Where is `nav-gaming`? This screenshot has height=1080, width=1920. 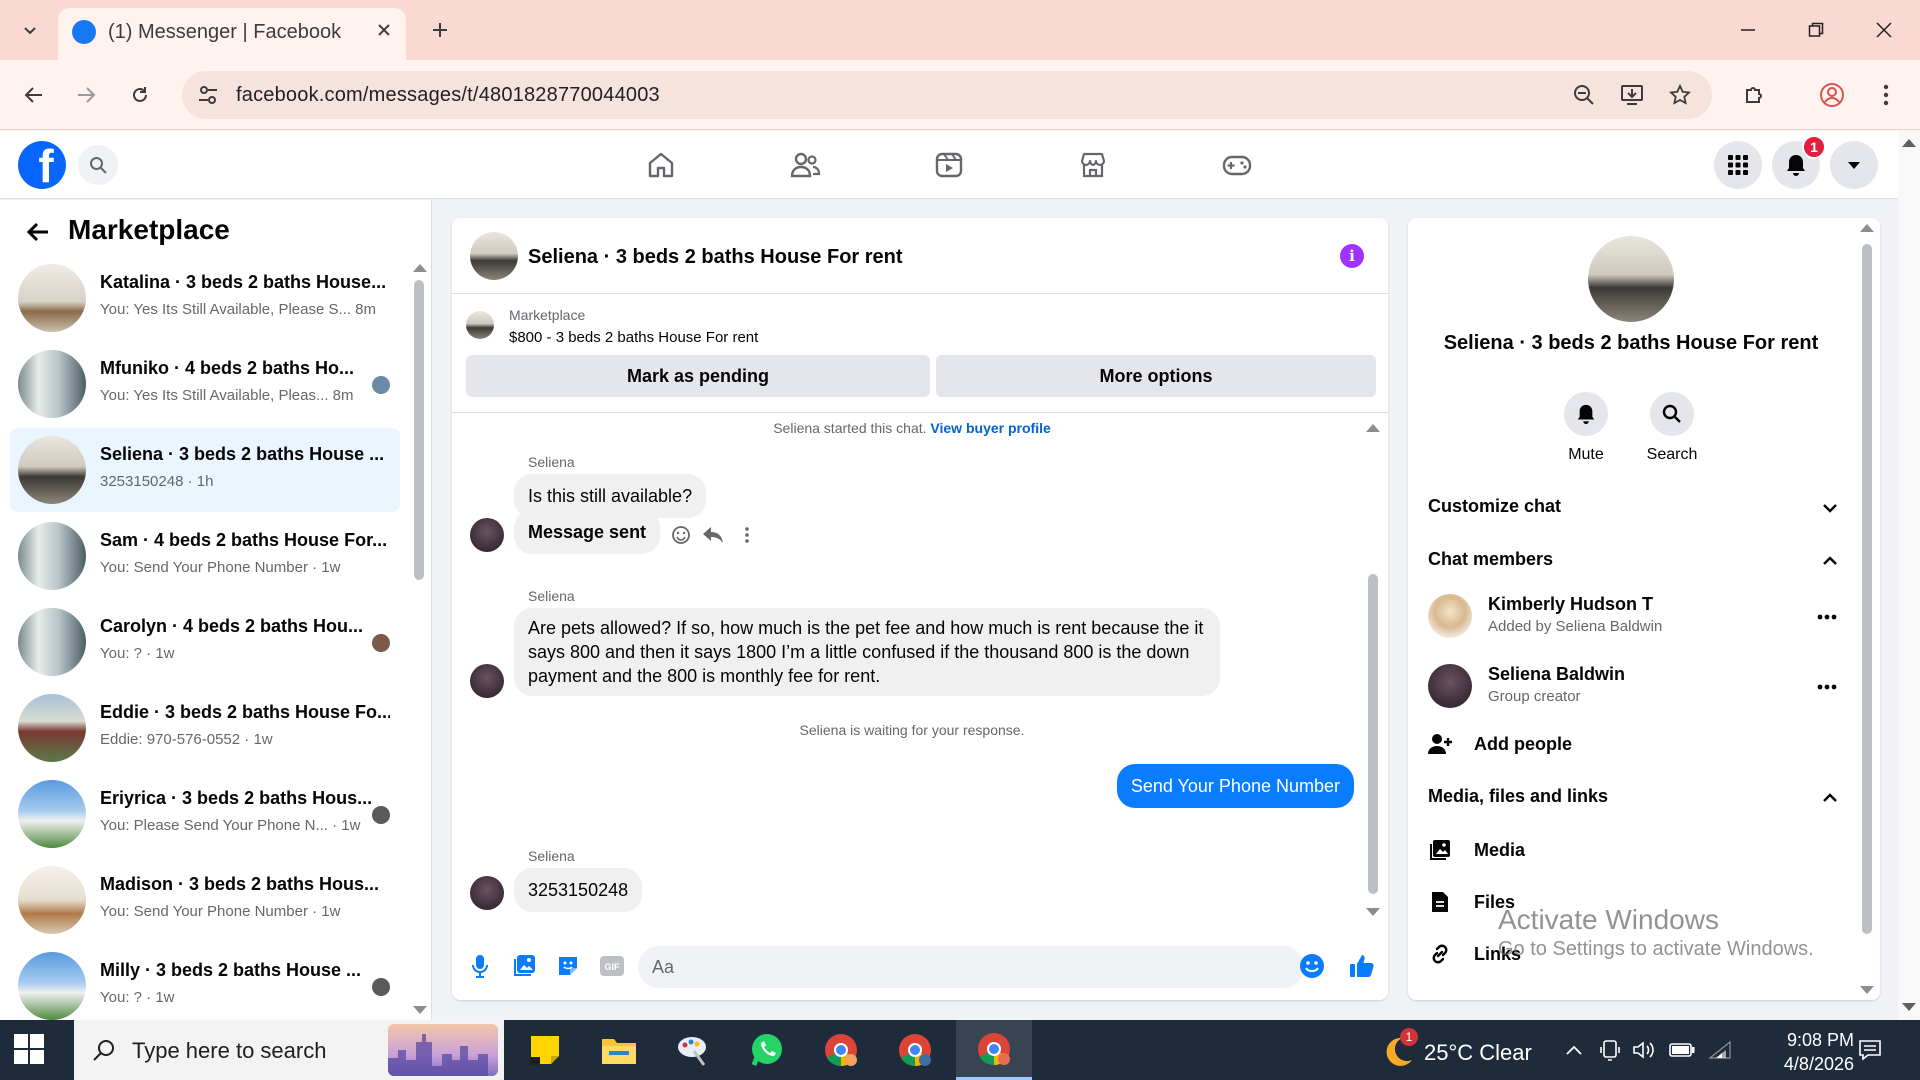 nav-gaming is located at coordinates (1237, 165).